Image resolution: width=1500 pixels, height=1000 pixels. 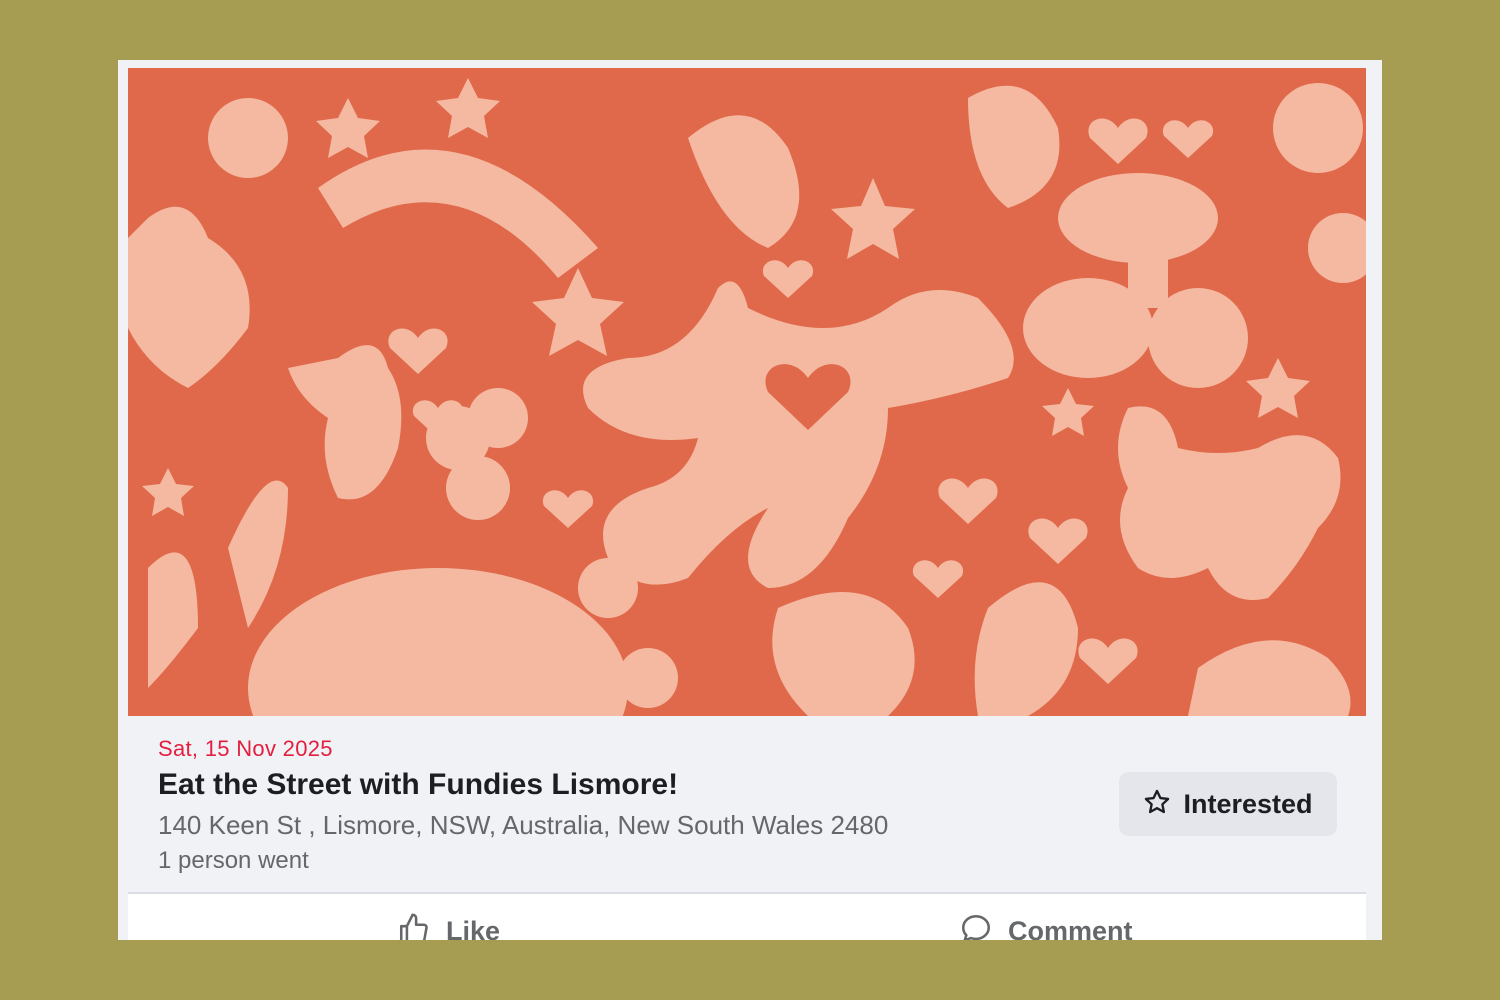 What do you see at coordinates (418, 785) in the screenshot?
I see `event-title: Eat the Street with Fundies Lismore!` at bounding box center [418, 785].